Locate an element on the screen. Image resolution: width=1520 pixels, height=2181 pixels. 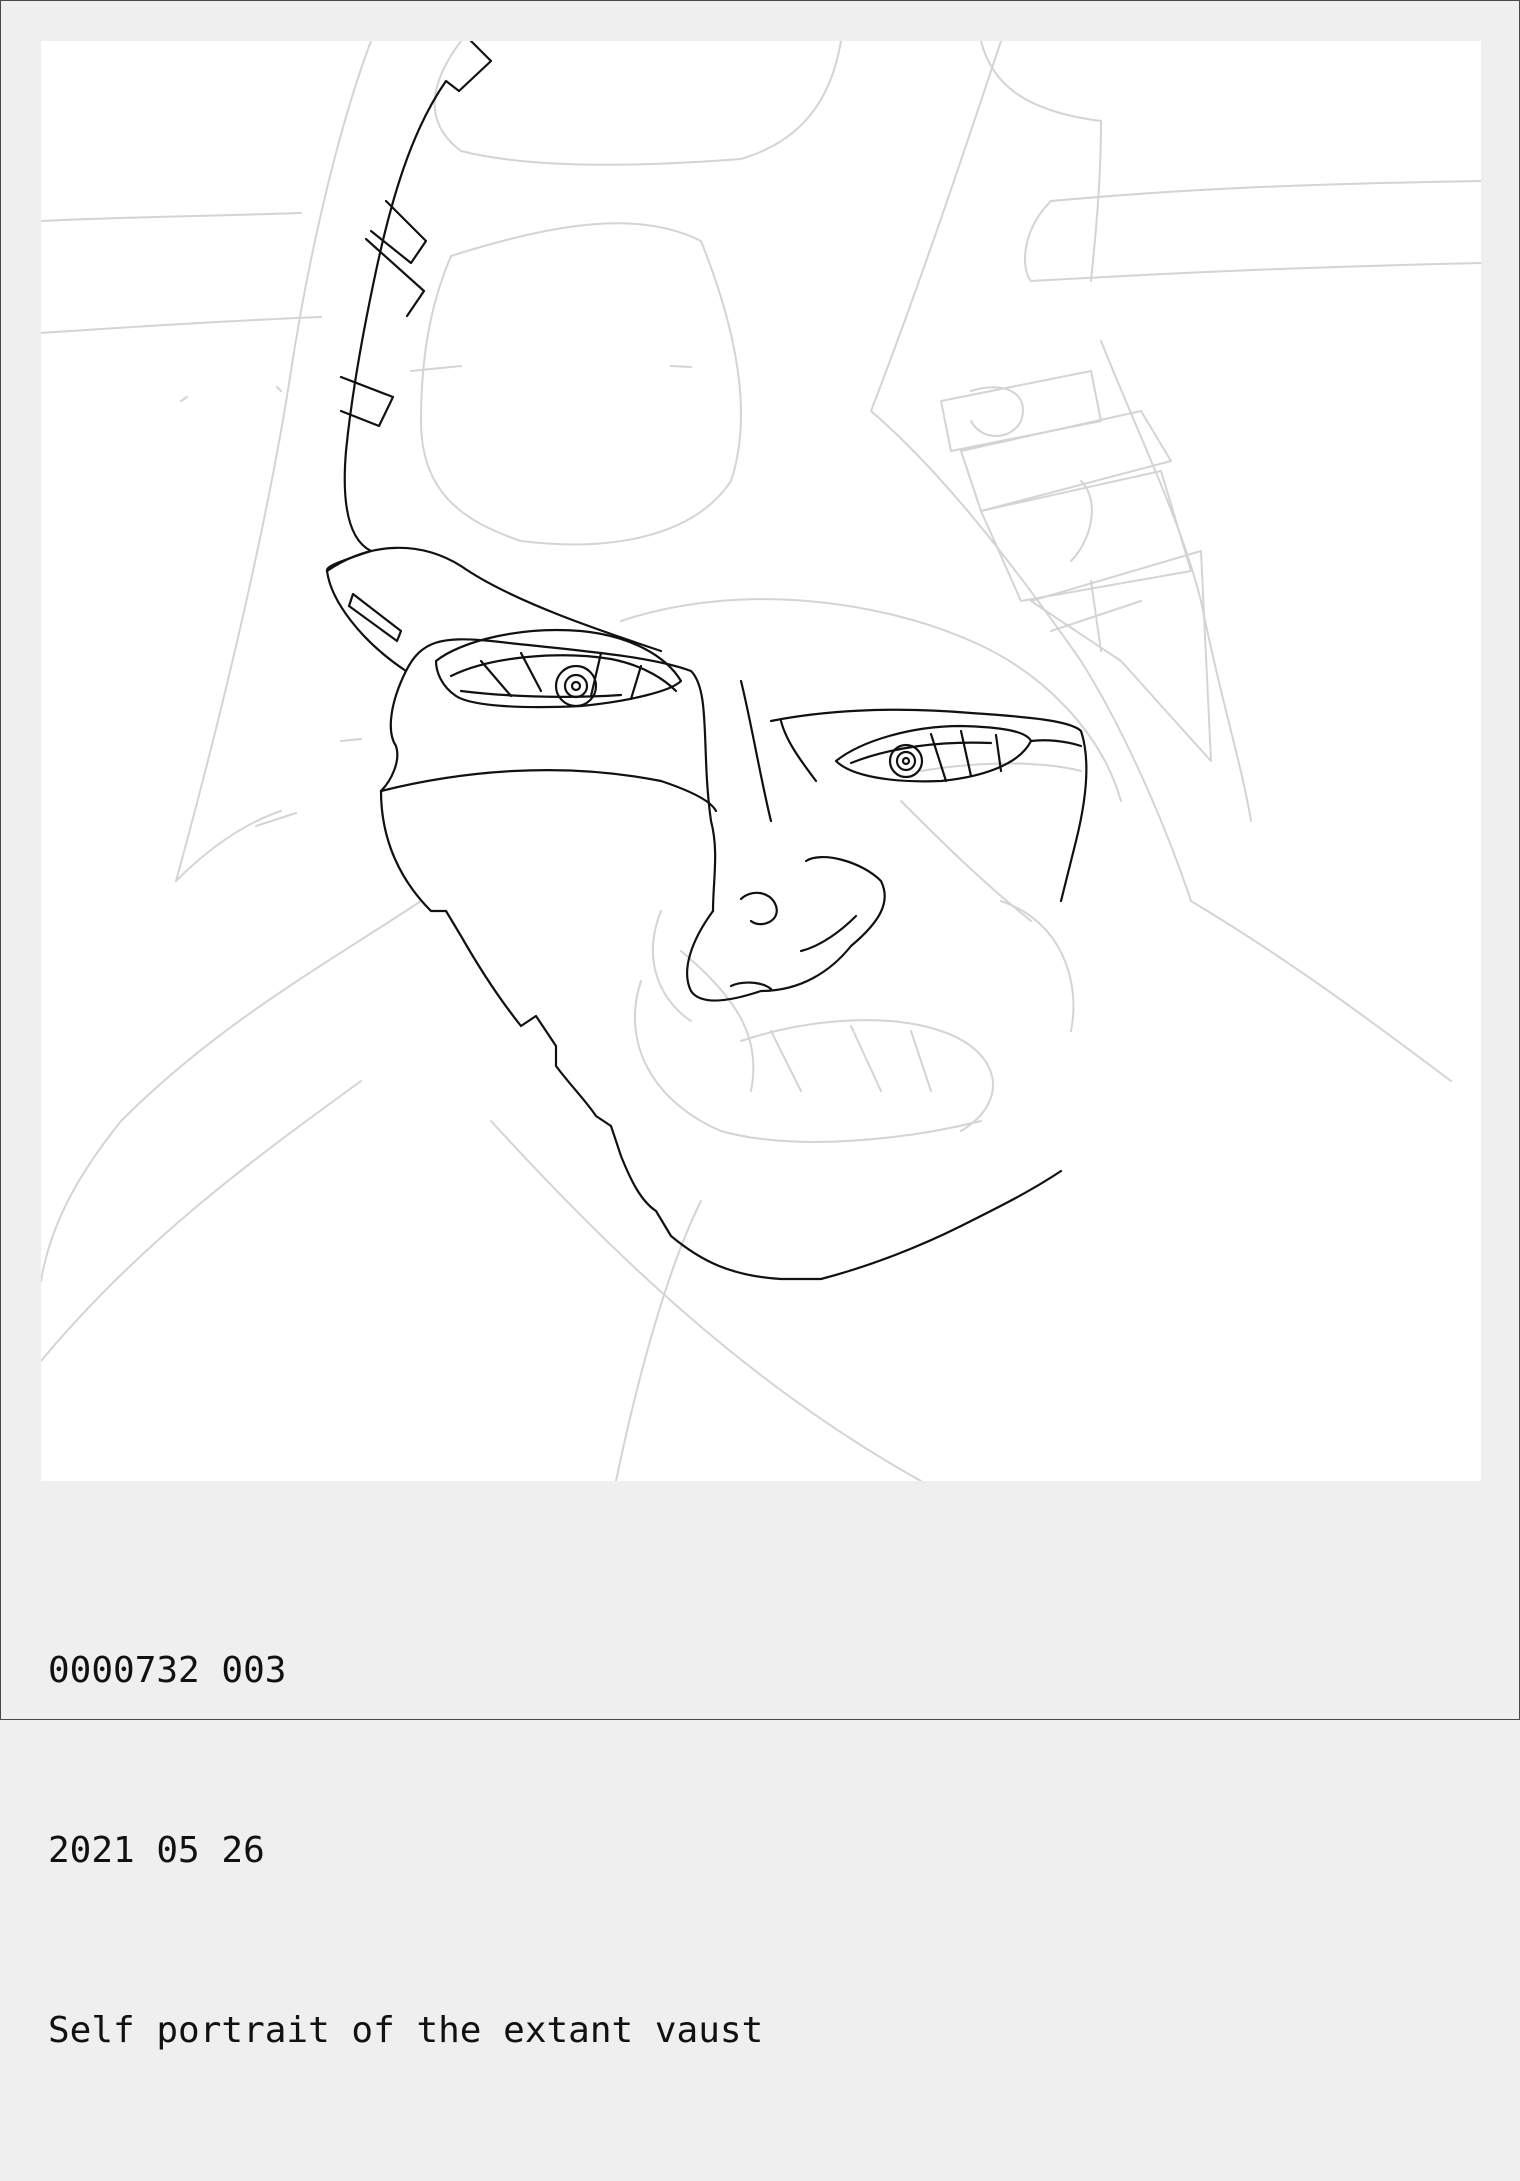
artwork-title: Self portrait of the extant vaust is located at coordinates (406, 2030).